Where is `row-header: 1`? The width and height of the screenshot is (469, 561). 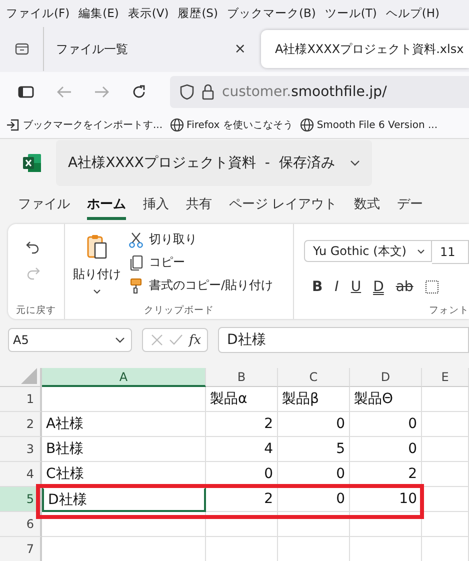
row-header: 1 is located at coordinates (21, 399).